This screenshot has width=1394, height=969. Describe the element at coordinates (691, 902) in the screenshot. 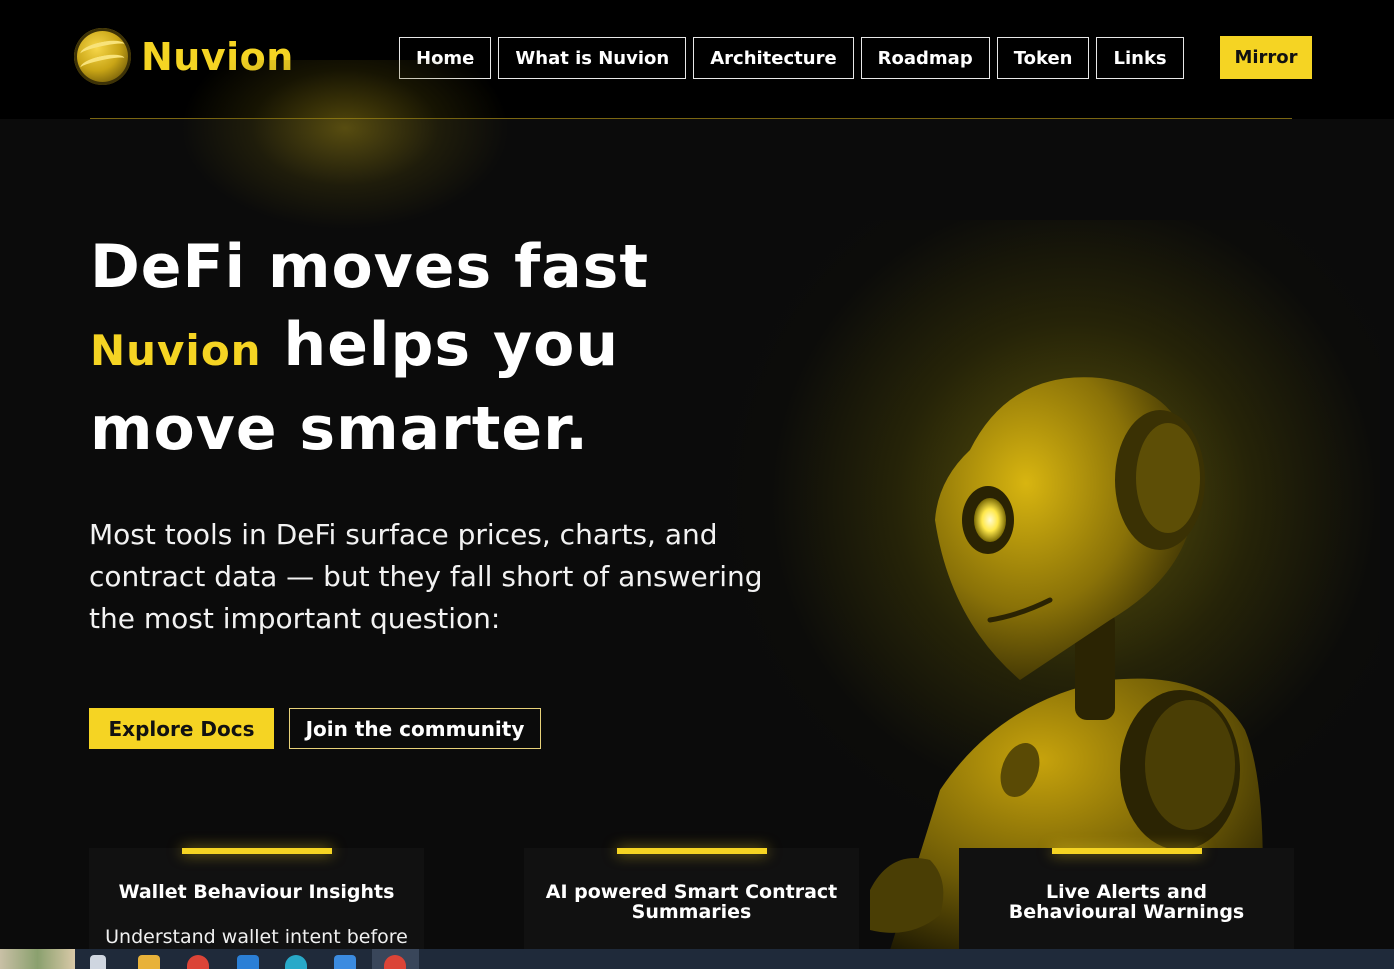

I see `feature-card-title: AI powered Smart Contract Summaries` at that location.